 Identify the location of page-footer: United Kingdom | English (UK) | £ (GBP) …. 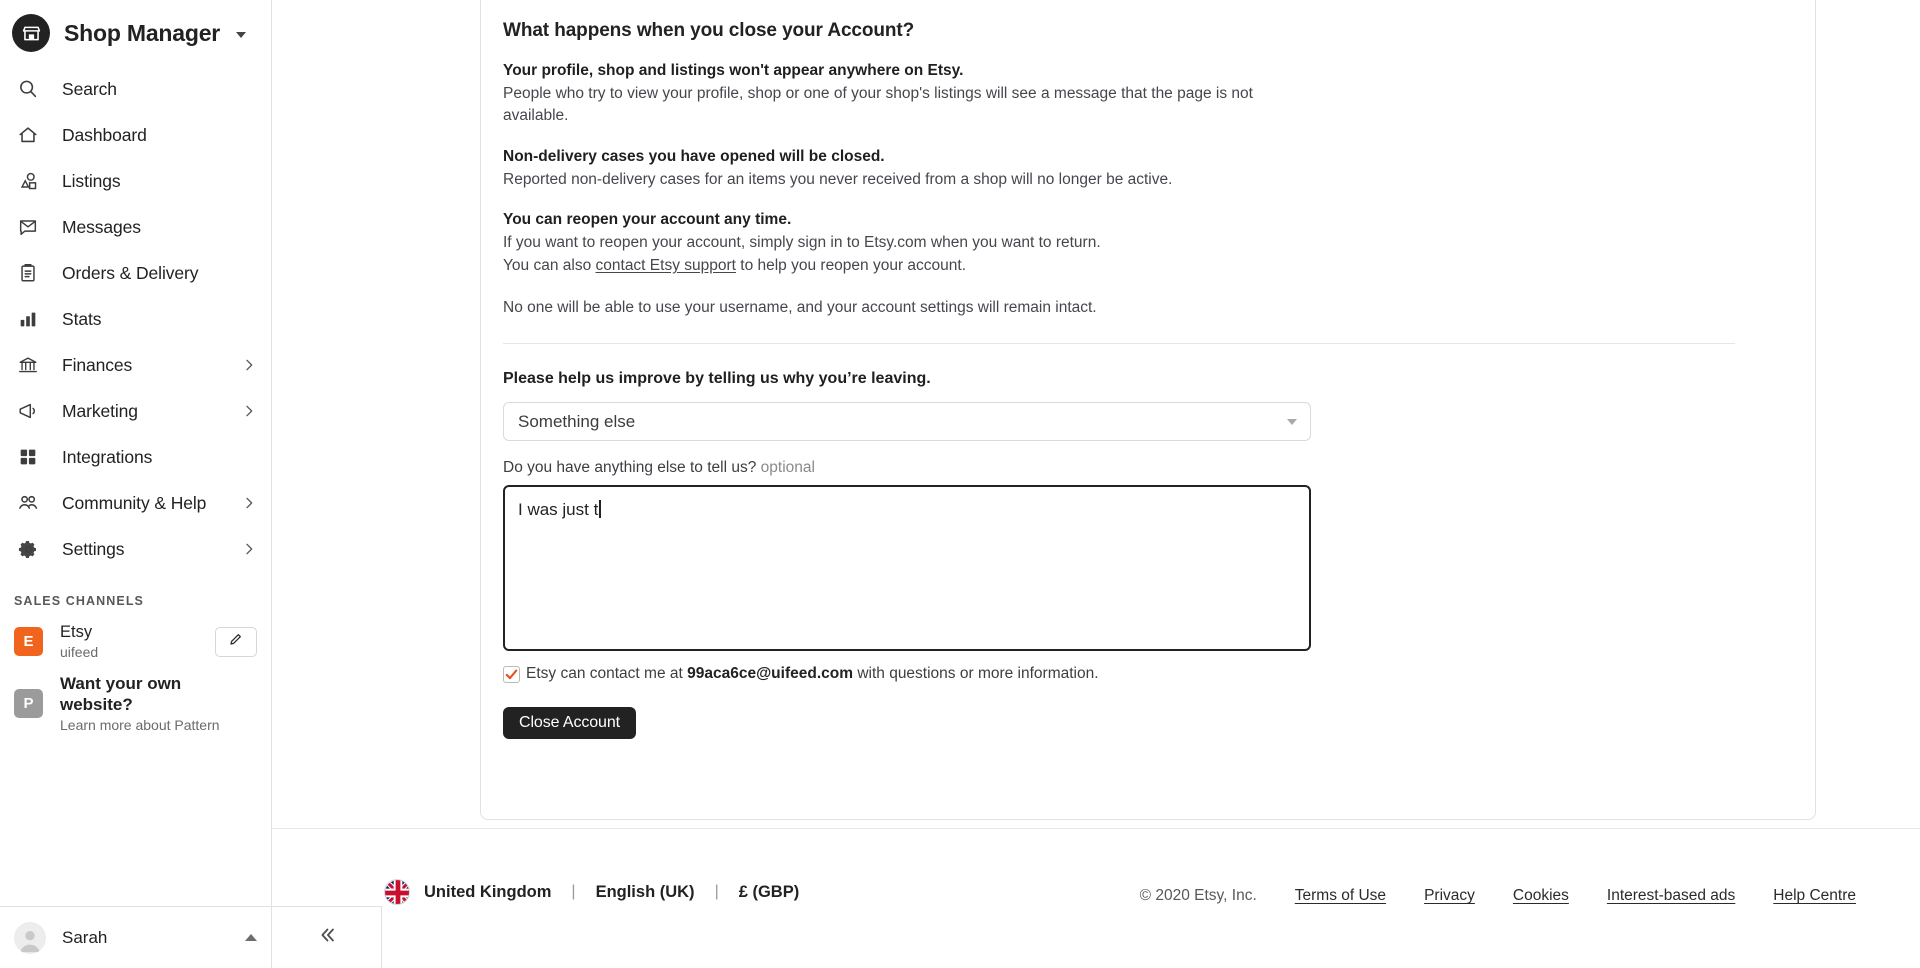
(1096, 898).